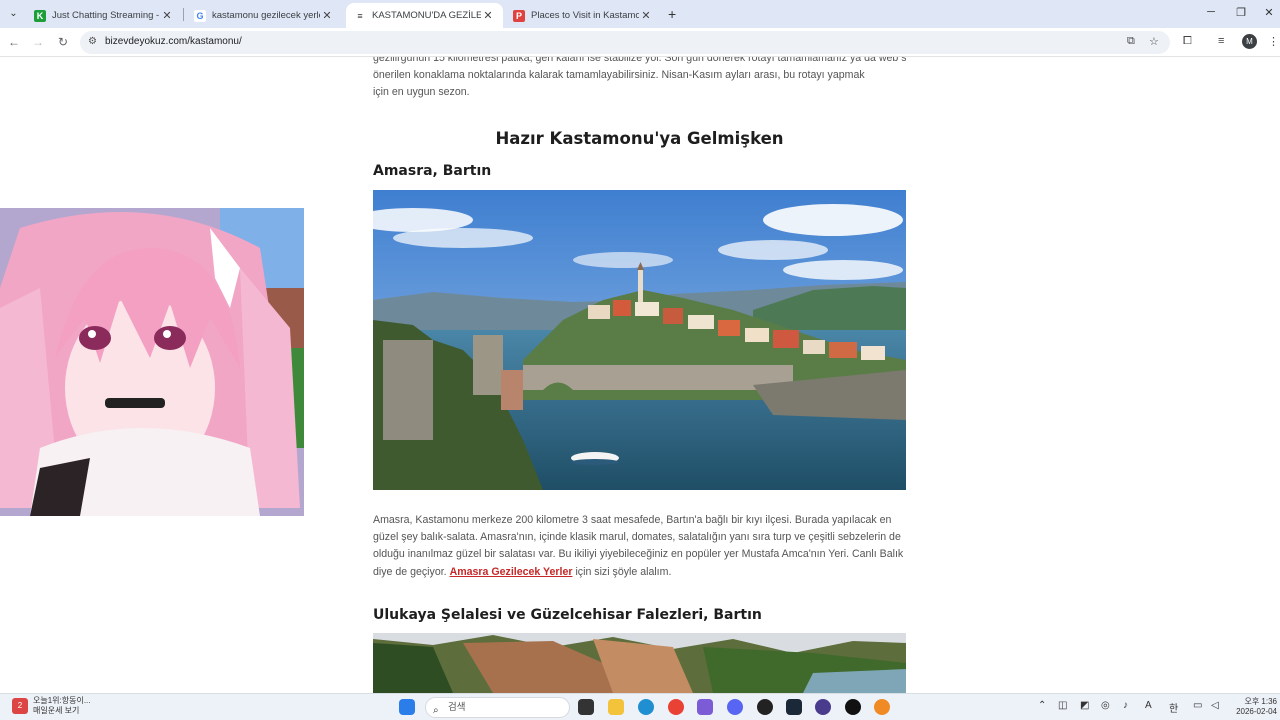 The height and width of the screenshot is (720, 1280). I want to click on app-icon-purple, so click(705, 707).